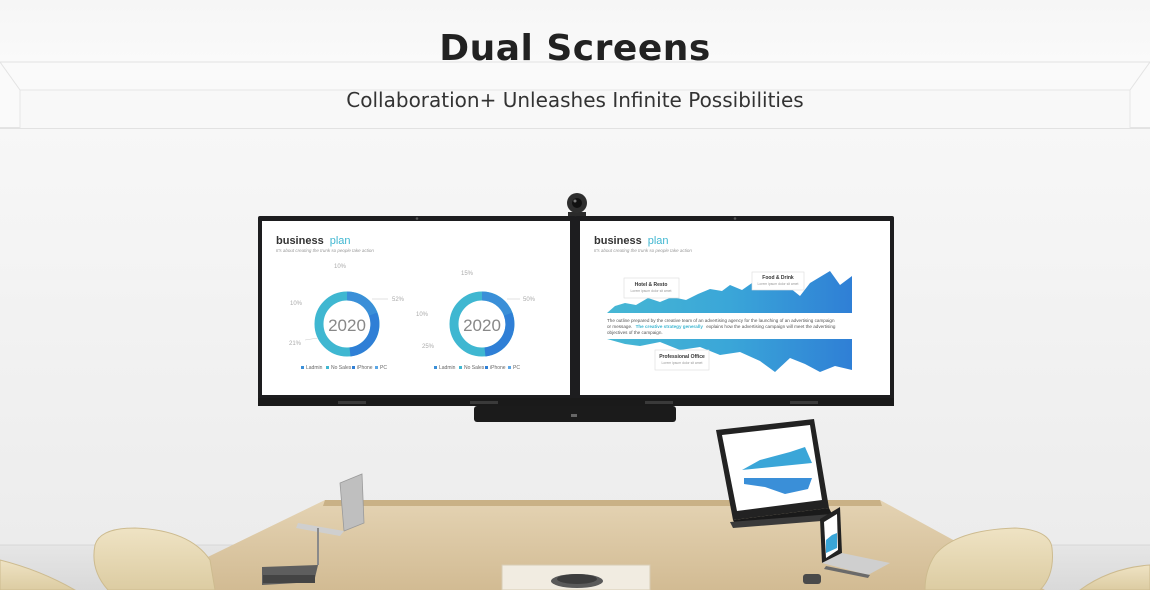 This screenshot has width=1150, height=590. Describe the element at coordinates (658, 241) in the screenshot. I see `right-heading-word2: plan` at that location.